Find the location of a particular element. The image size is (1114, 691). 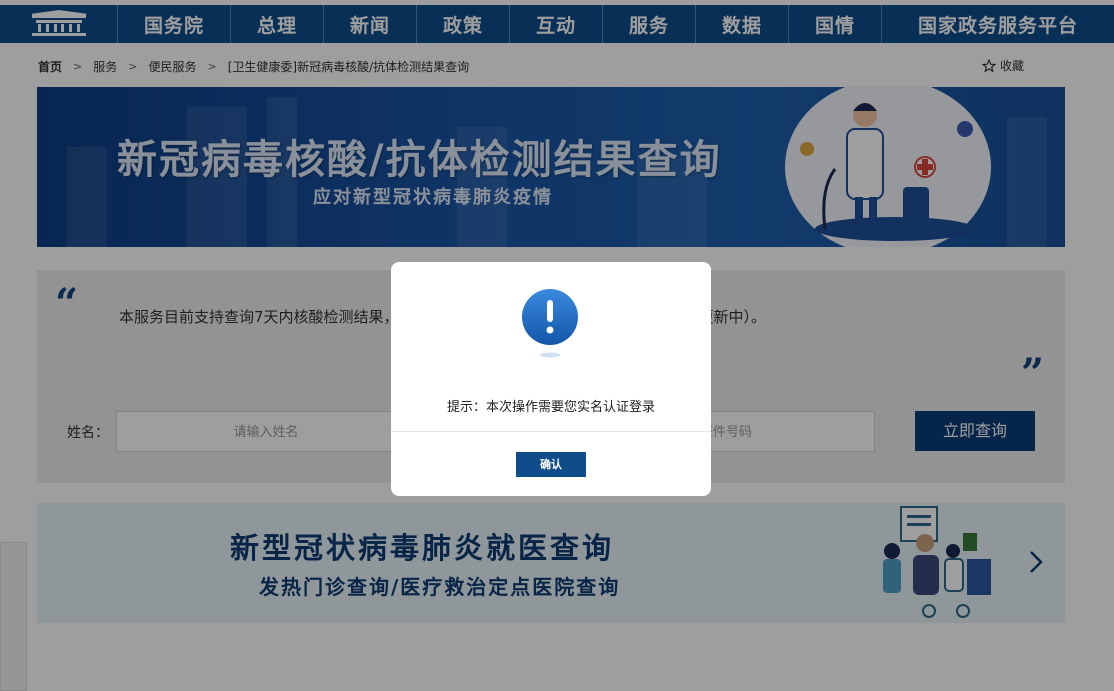

alert-dialog: 提示：本次操作需要您实名认证登录 确认 is located at coordinates (551, 379).